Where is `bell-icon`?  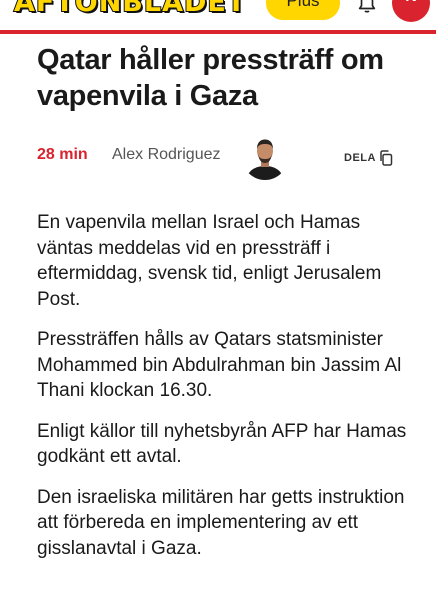
bell-icon is located at coordinates (367, 7).